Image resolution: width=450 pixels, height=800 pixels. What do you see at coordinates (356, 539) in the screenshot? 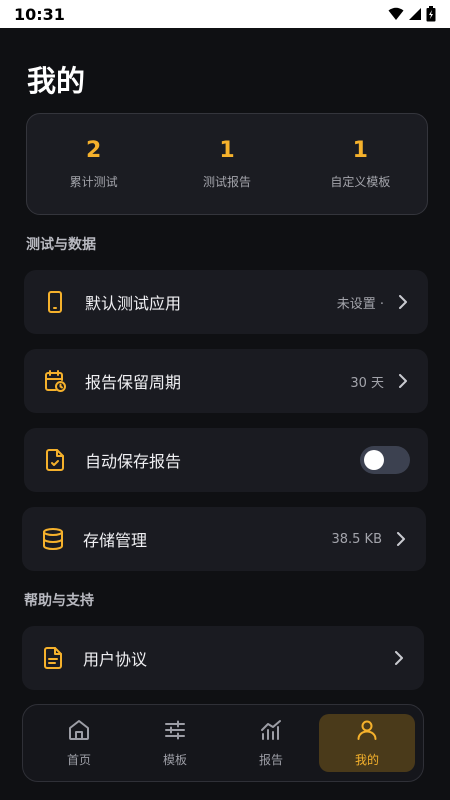
I see `row-value: 38.5 KB` at bounding box center [356, 539].